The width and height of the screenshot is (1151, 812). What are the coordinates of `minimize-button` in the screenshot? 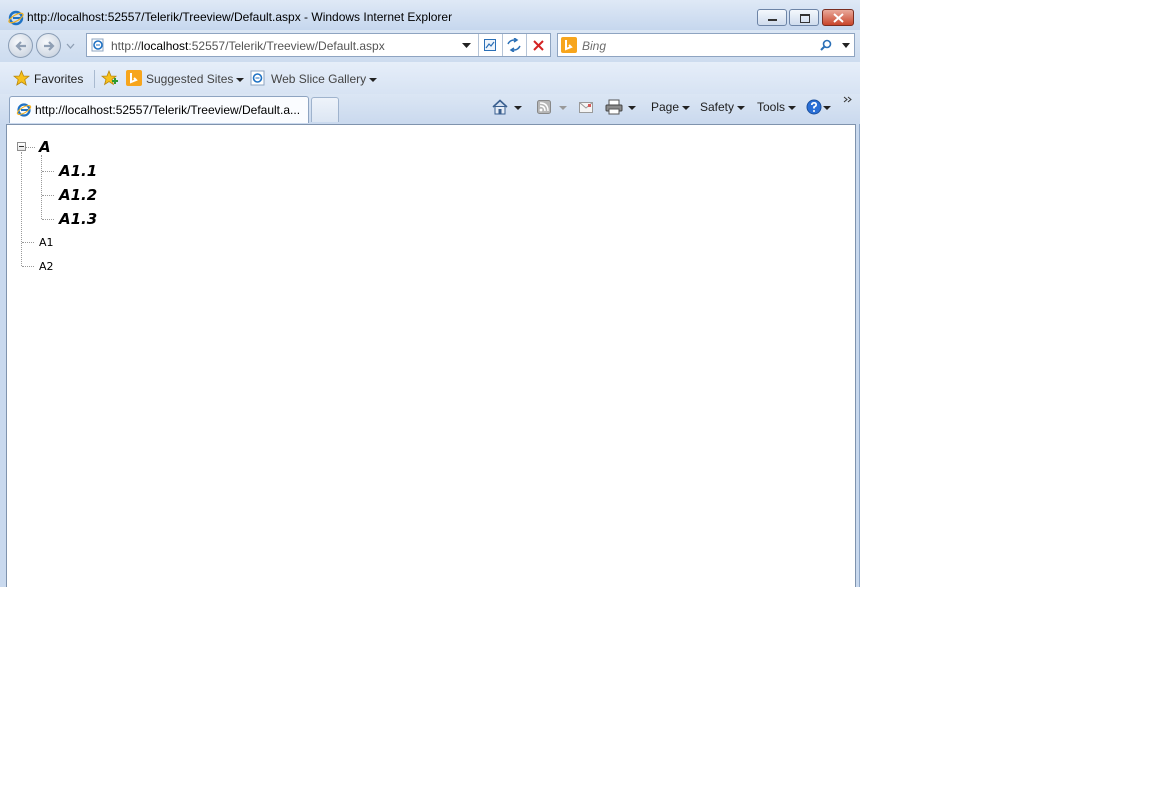 It's located at (772, 17).